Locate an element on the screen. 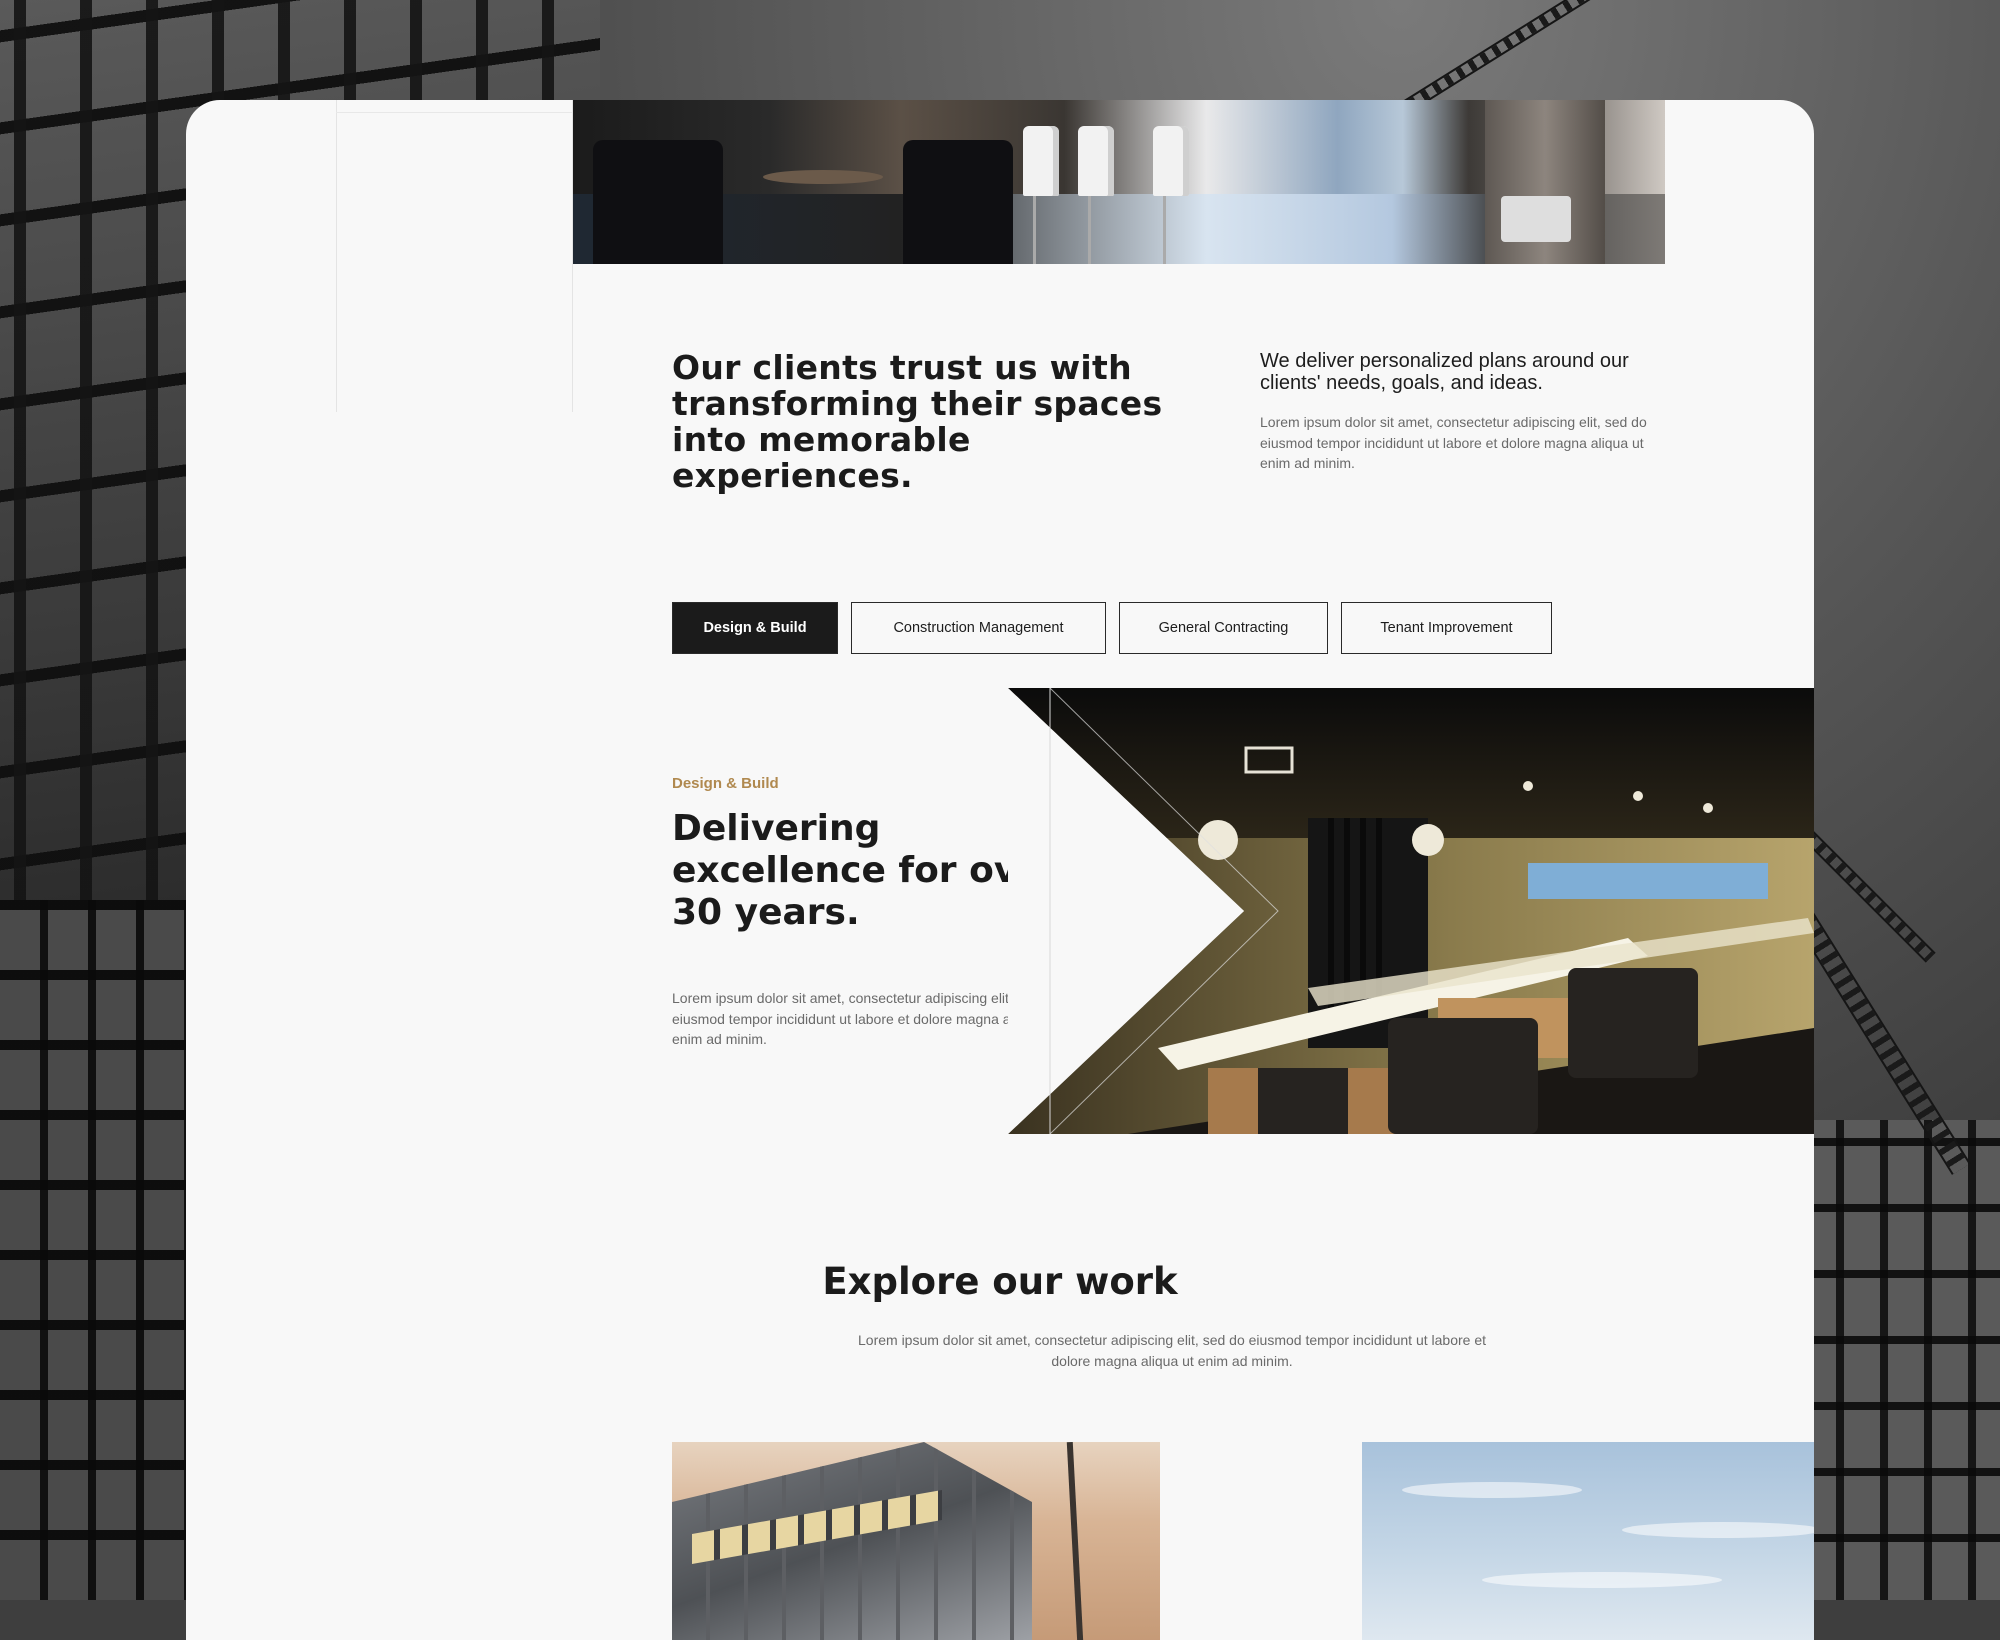  explore-title: Explore our work is located at coordinates (1000, 1281).